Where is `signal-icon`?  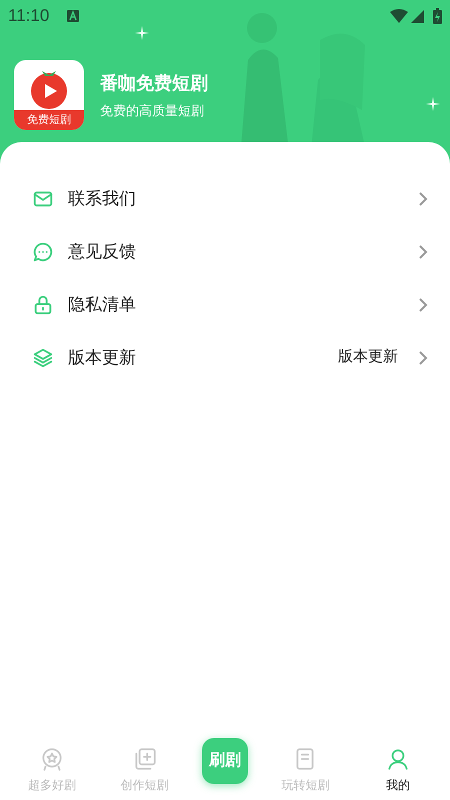 signal-icon is located at coordinates (417, 16).